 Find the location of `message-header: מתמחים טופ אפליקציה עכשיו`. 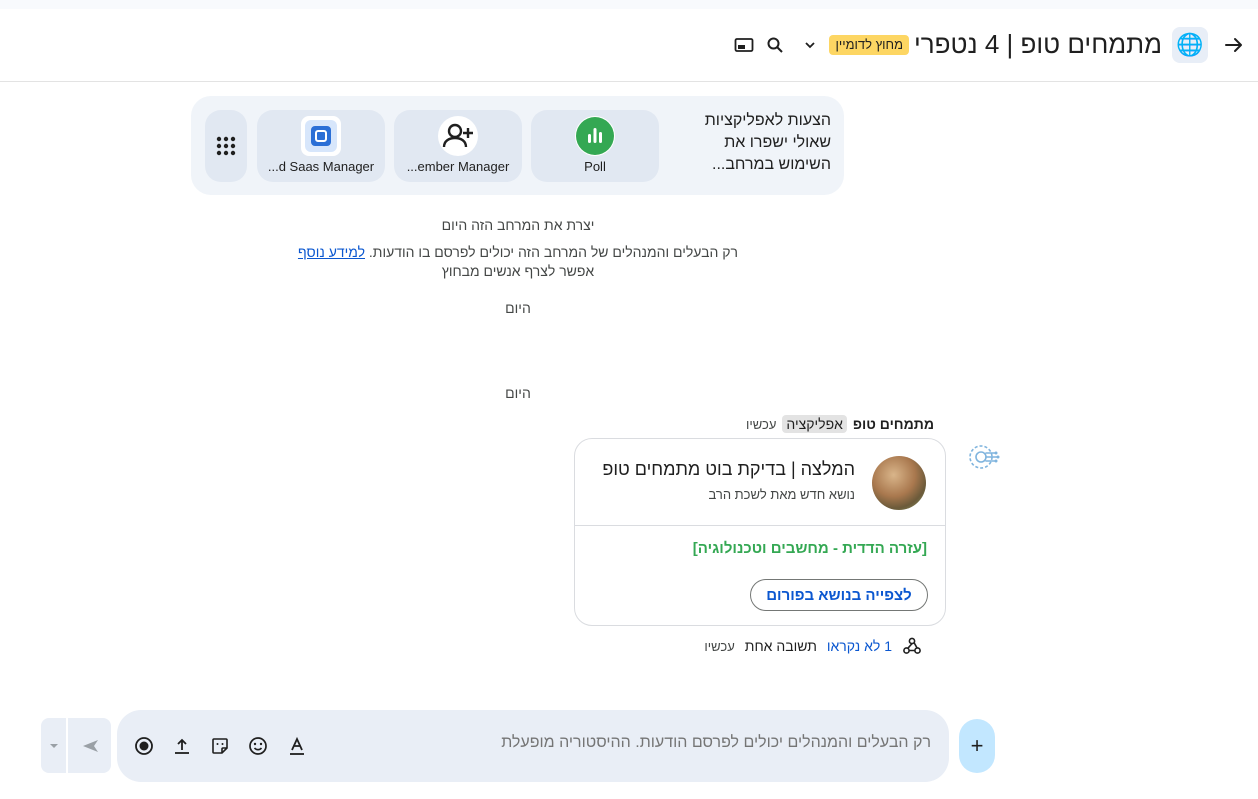

message-header: מתמחים טופ אפליקציה עכשיו is located at coordinates (840, 424).